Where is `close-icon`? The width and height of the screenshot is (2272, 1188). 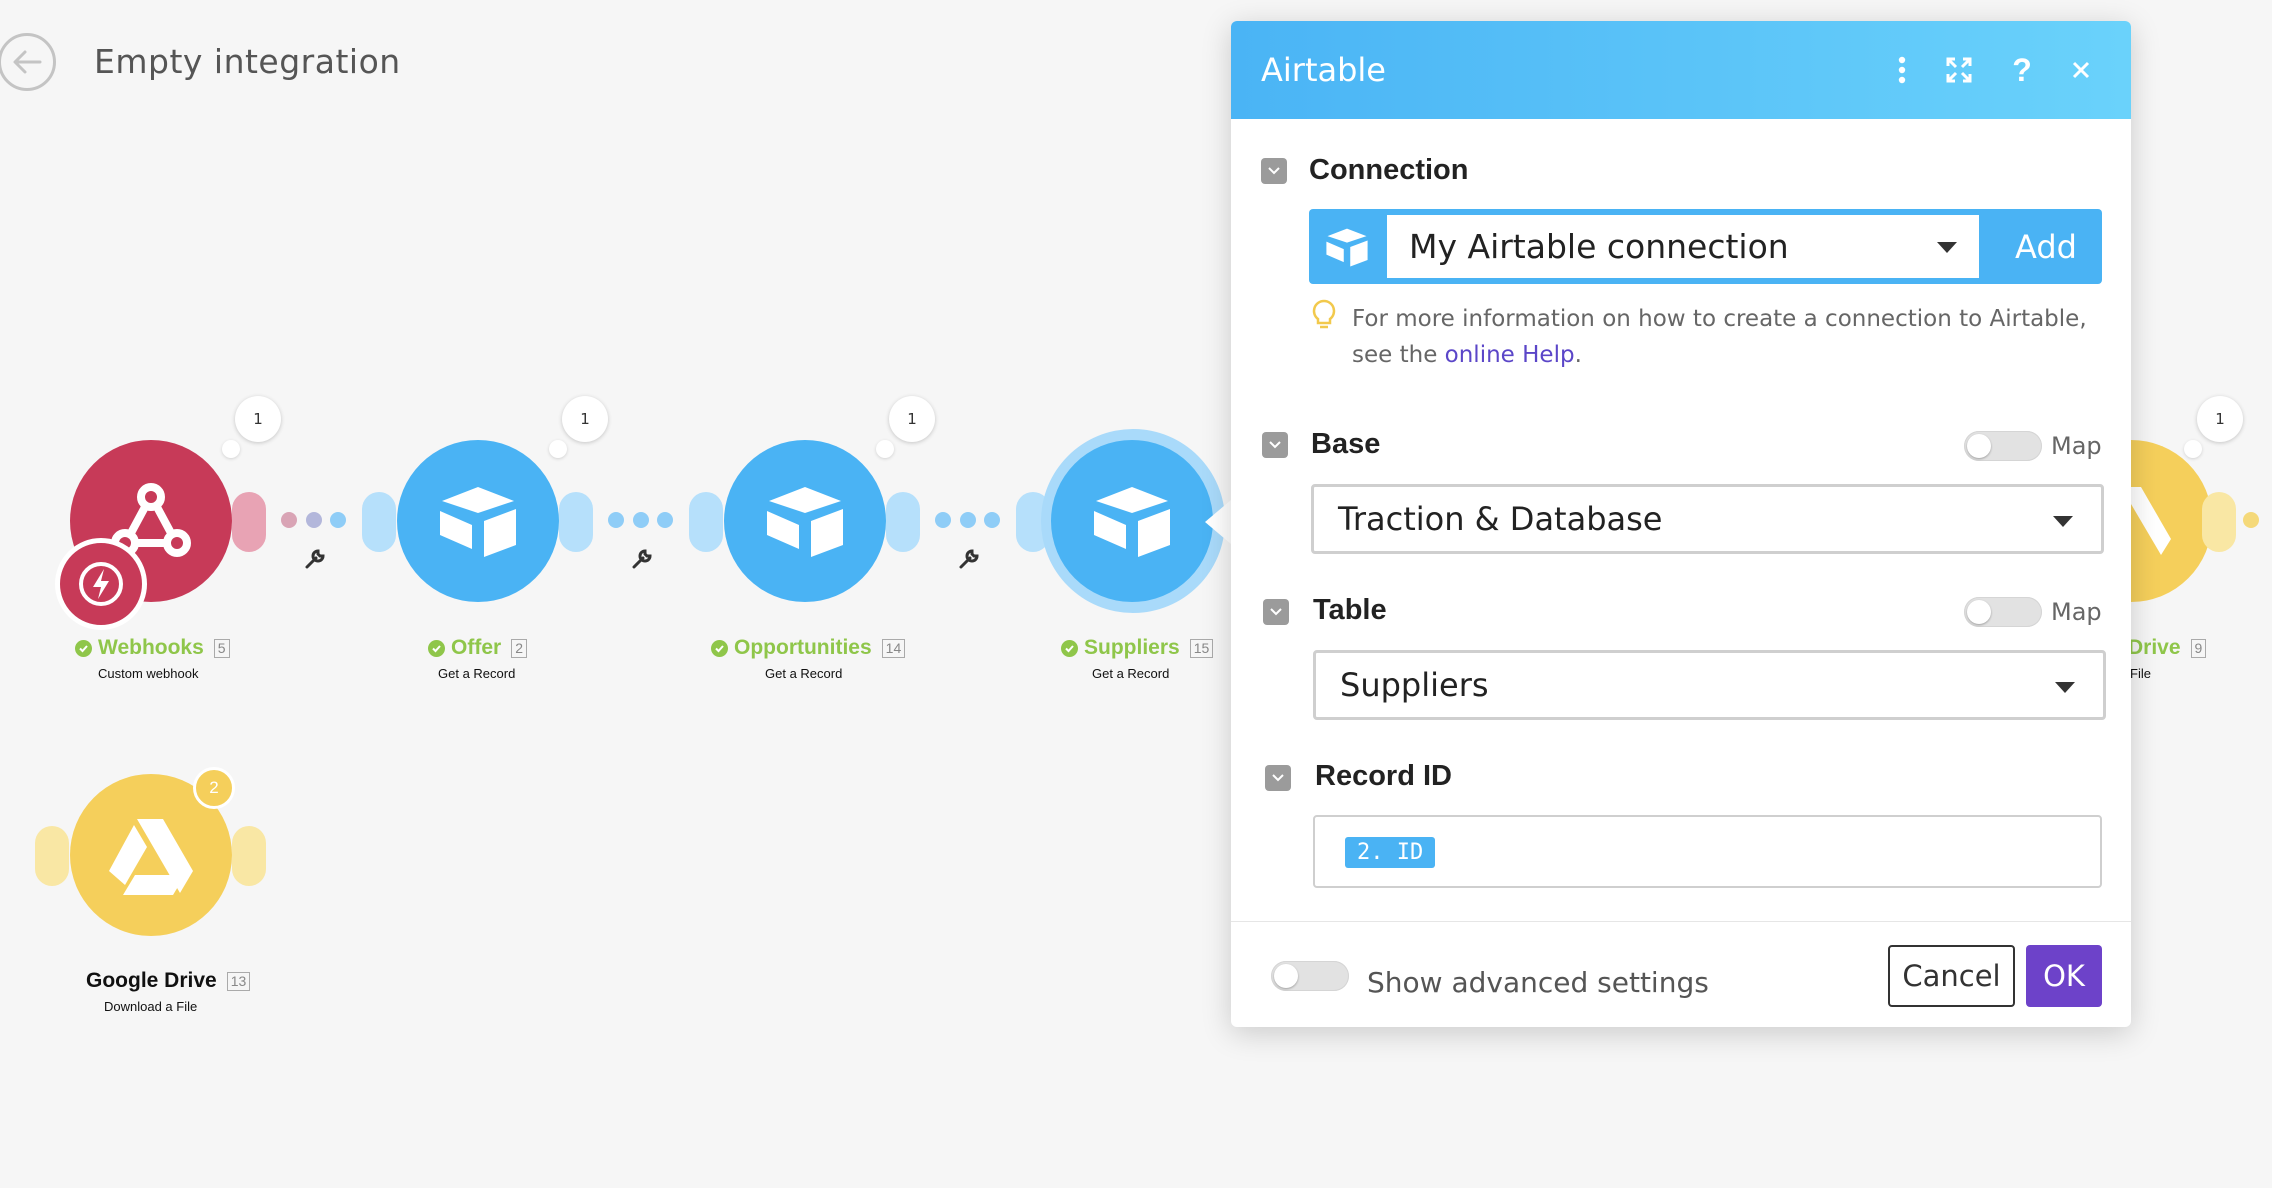
close-icon is located at coordinates (2081, 70).